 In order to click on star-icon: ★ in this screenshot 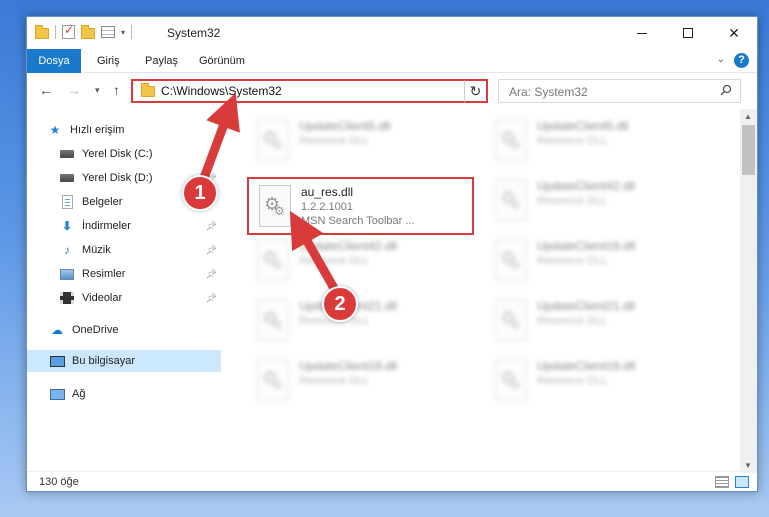, I will do `click(55, 130)`.